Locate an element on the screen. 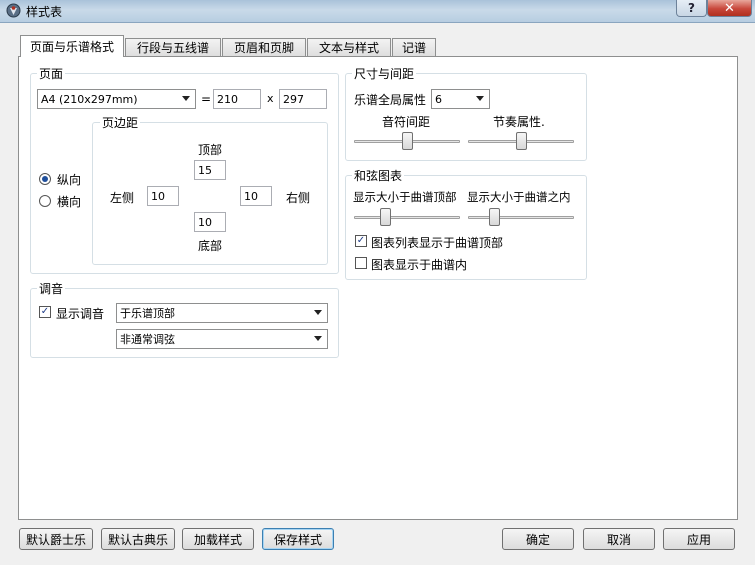 The height and width of the screenshot is (565, 755). tab-text-style: 文本与样式 is located at coordinates (349, 47).